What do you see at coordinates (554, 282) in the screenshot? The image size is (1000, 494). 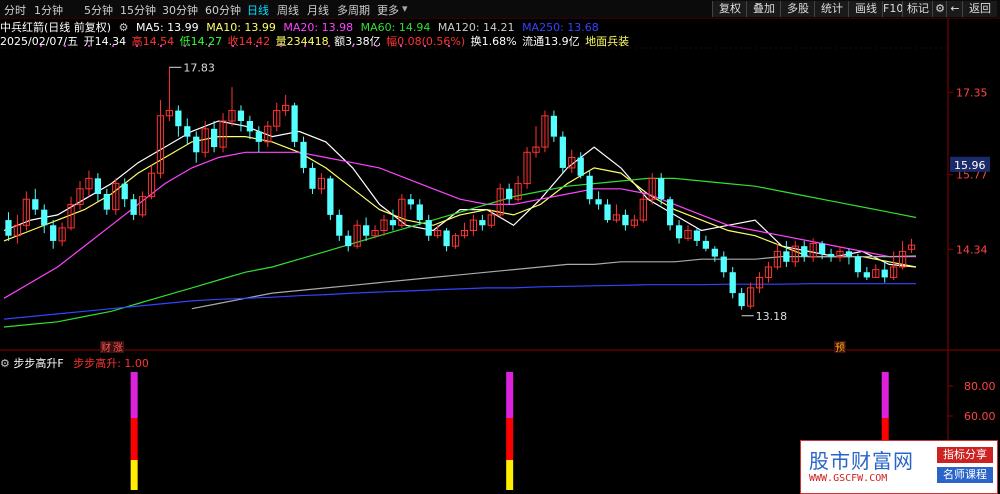 I see `ma-line-ma120` at bounding box center [554, 282].